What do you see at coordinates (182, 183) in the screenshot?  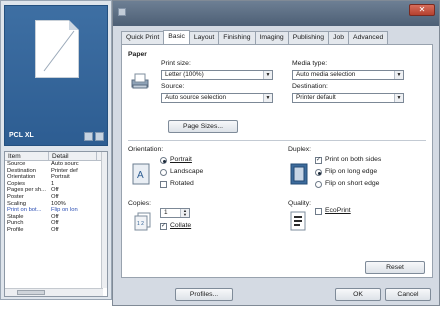 I see `rotated-label: Rotated` at bounding box center [182, 183].